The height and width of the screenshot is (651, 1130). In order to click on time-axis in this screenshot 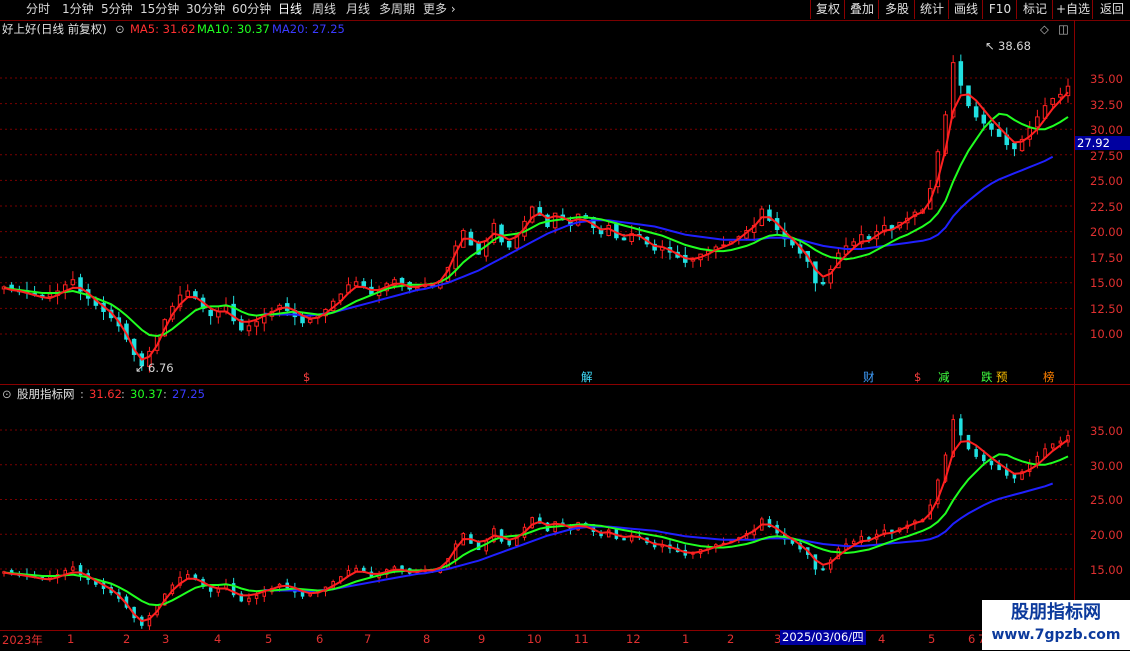, I will do `click(565, 640)`.